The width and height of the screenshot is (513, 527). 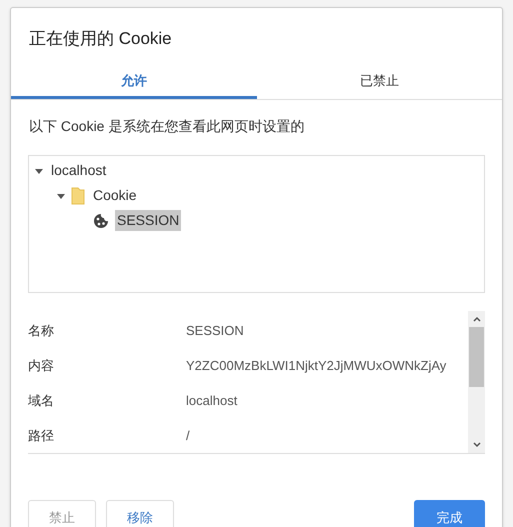 I want to click on field-value: Y2ZC00MzBkLWI1NjktY2JjMWUxOWNkZjAy, so click(x=316, y=365).